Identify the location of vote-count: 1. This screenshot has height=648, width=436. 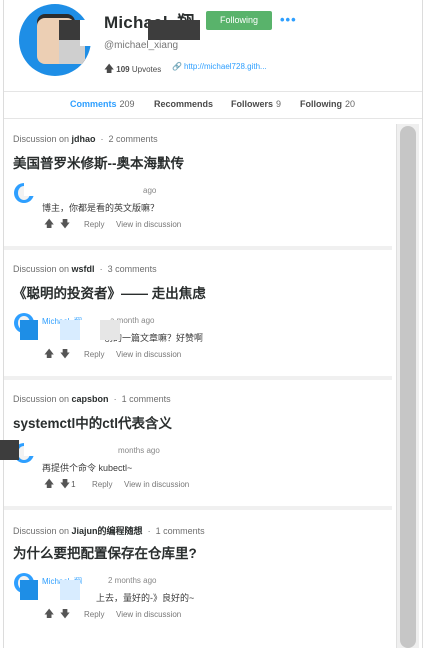
(73, 484).